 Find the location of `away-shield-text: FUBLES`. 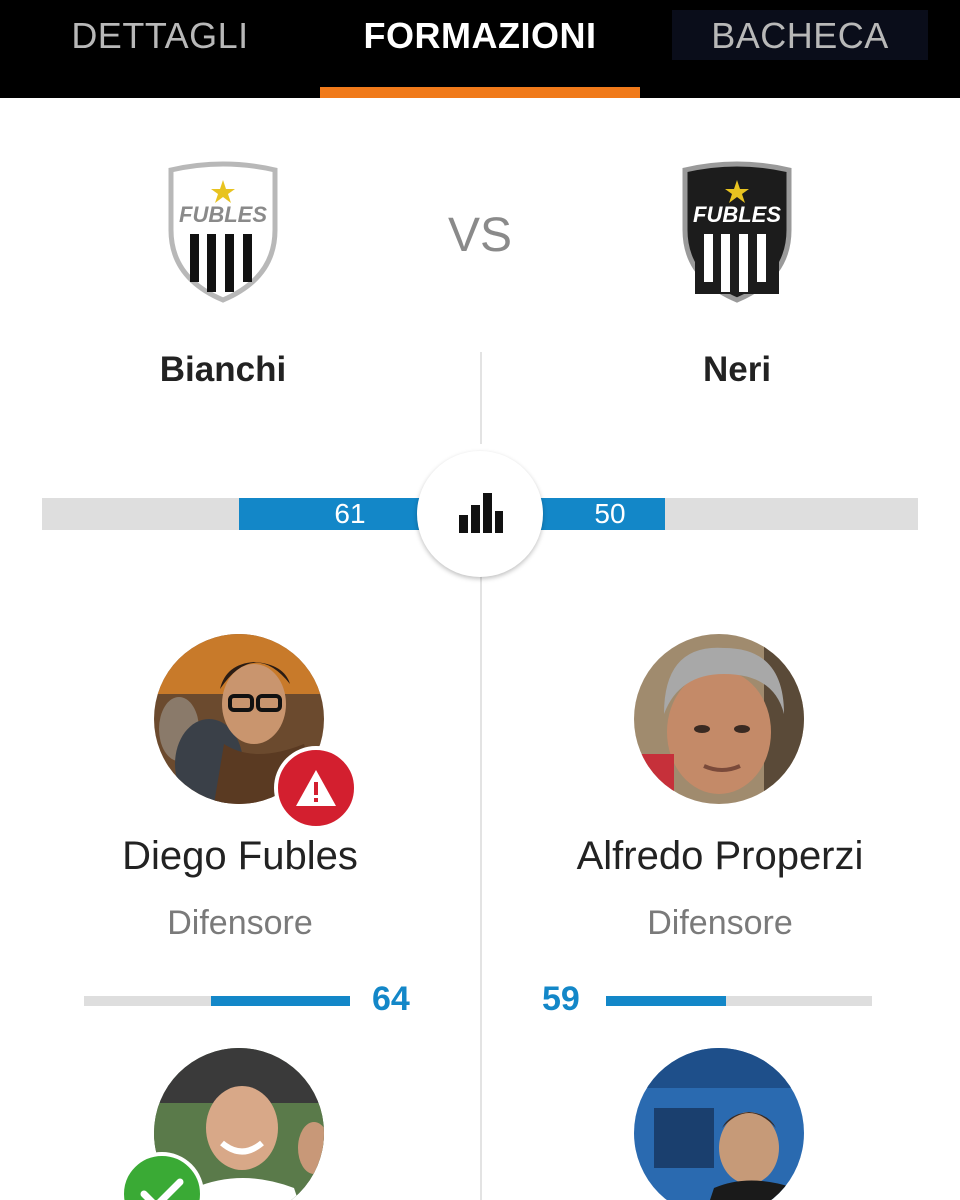

away-shield-text: FUBLES is located at coordinates (737, 214).